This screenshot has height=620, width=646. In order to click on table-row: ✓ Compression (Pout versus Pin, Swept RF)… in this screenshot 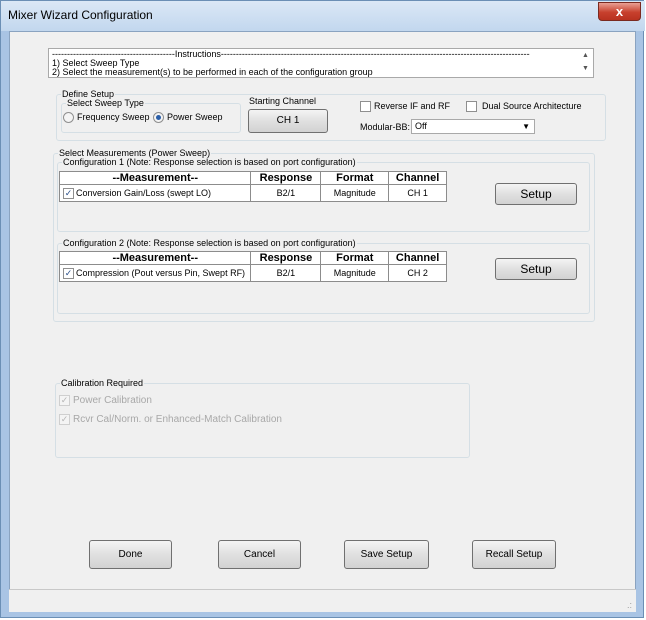, I will do `click(252, 273)`.